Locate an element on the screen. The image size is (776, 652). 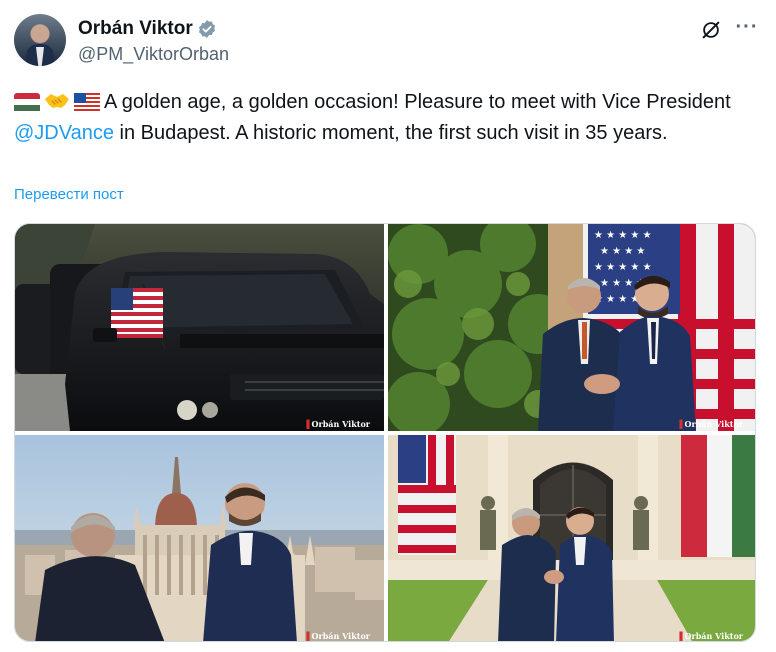
handshake-emoji-icon is located at coordinates (57, 101).